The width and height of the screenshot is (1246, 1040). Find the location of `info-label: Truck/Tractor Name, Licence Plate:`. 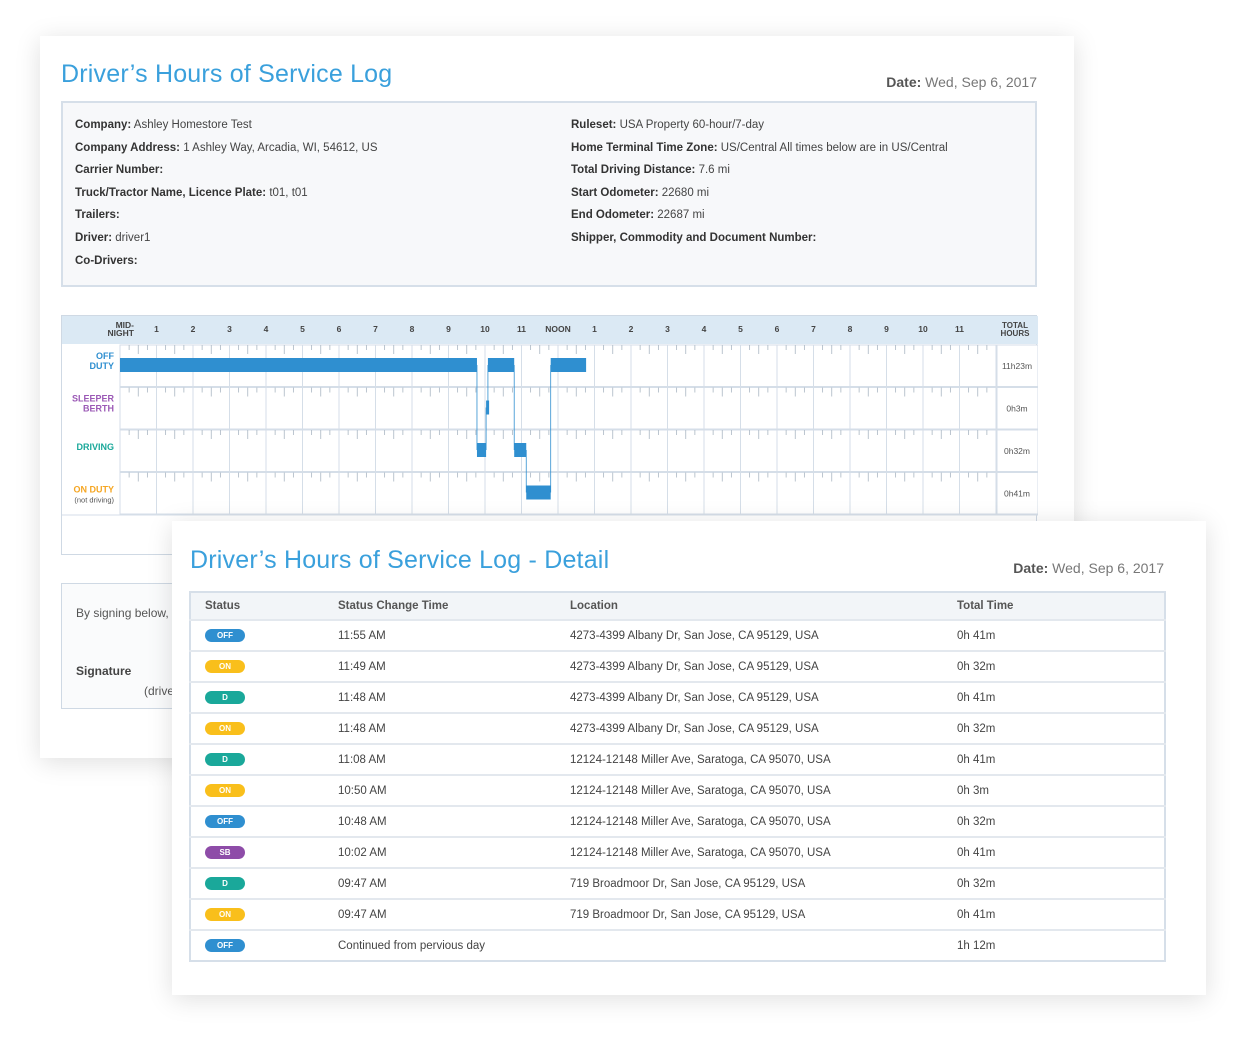

info-label: Truck/Tractor Name, Licence Plate: is located at coordinates (171, 192).